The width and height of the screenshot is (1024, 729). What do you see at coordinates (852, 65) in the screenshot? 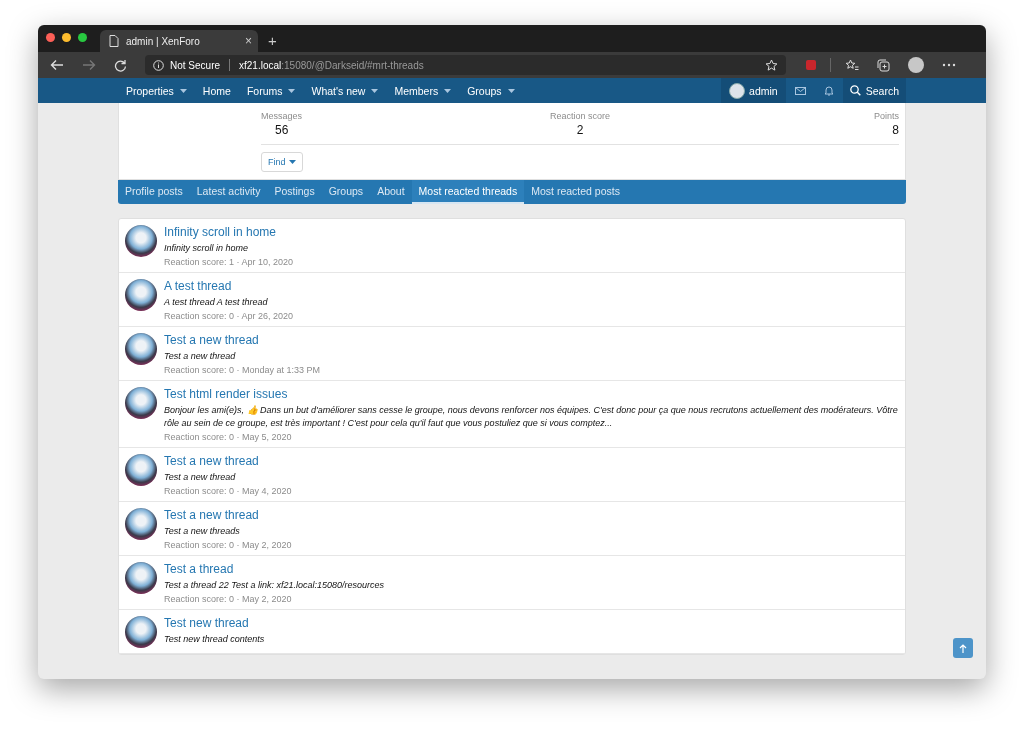
I see `favorites-icon` at bounding box center [852, 65].